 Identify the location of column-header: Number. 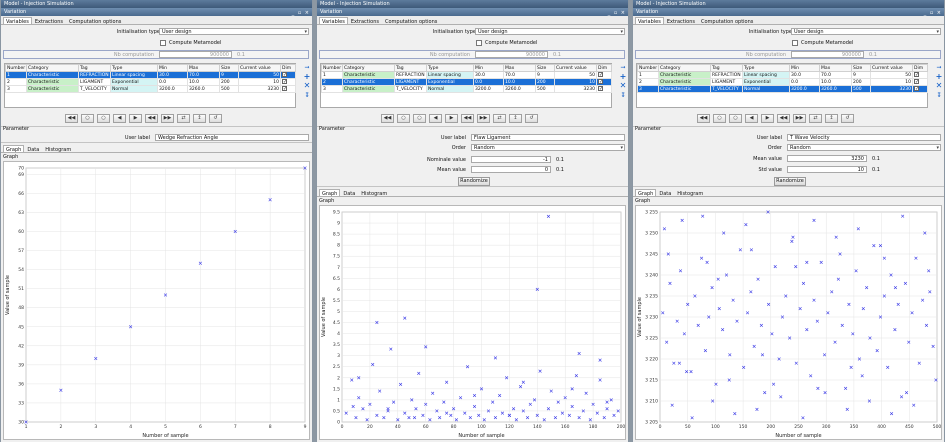
(332, 68).